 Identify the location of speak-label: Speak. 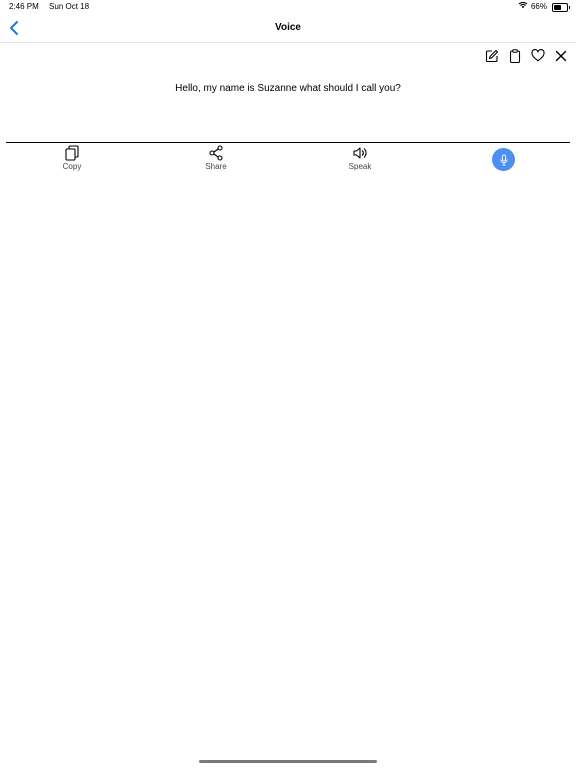
(360, 166).